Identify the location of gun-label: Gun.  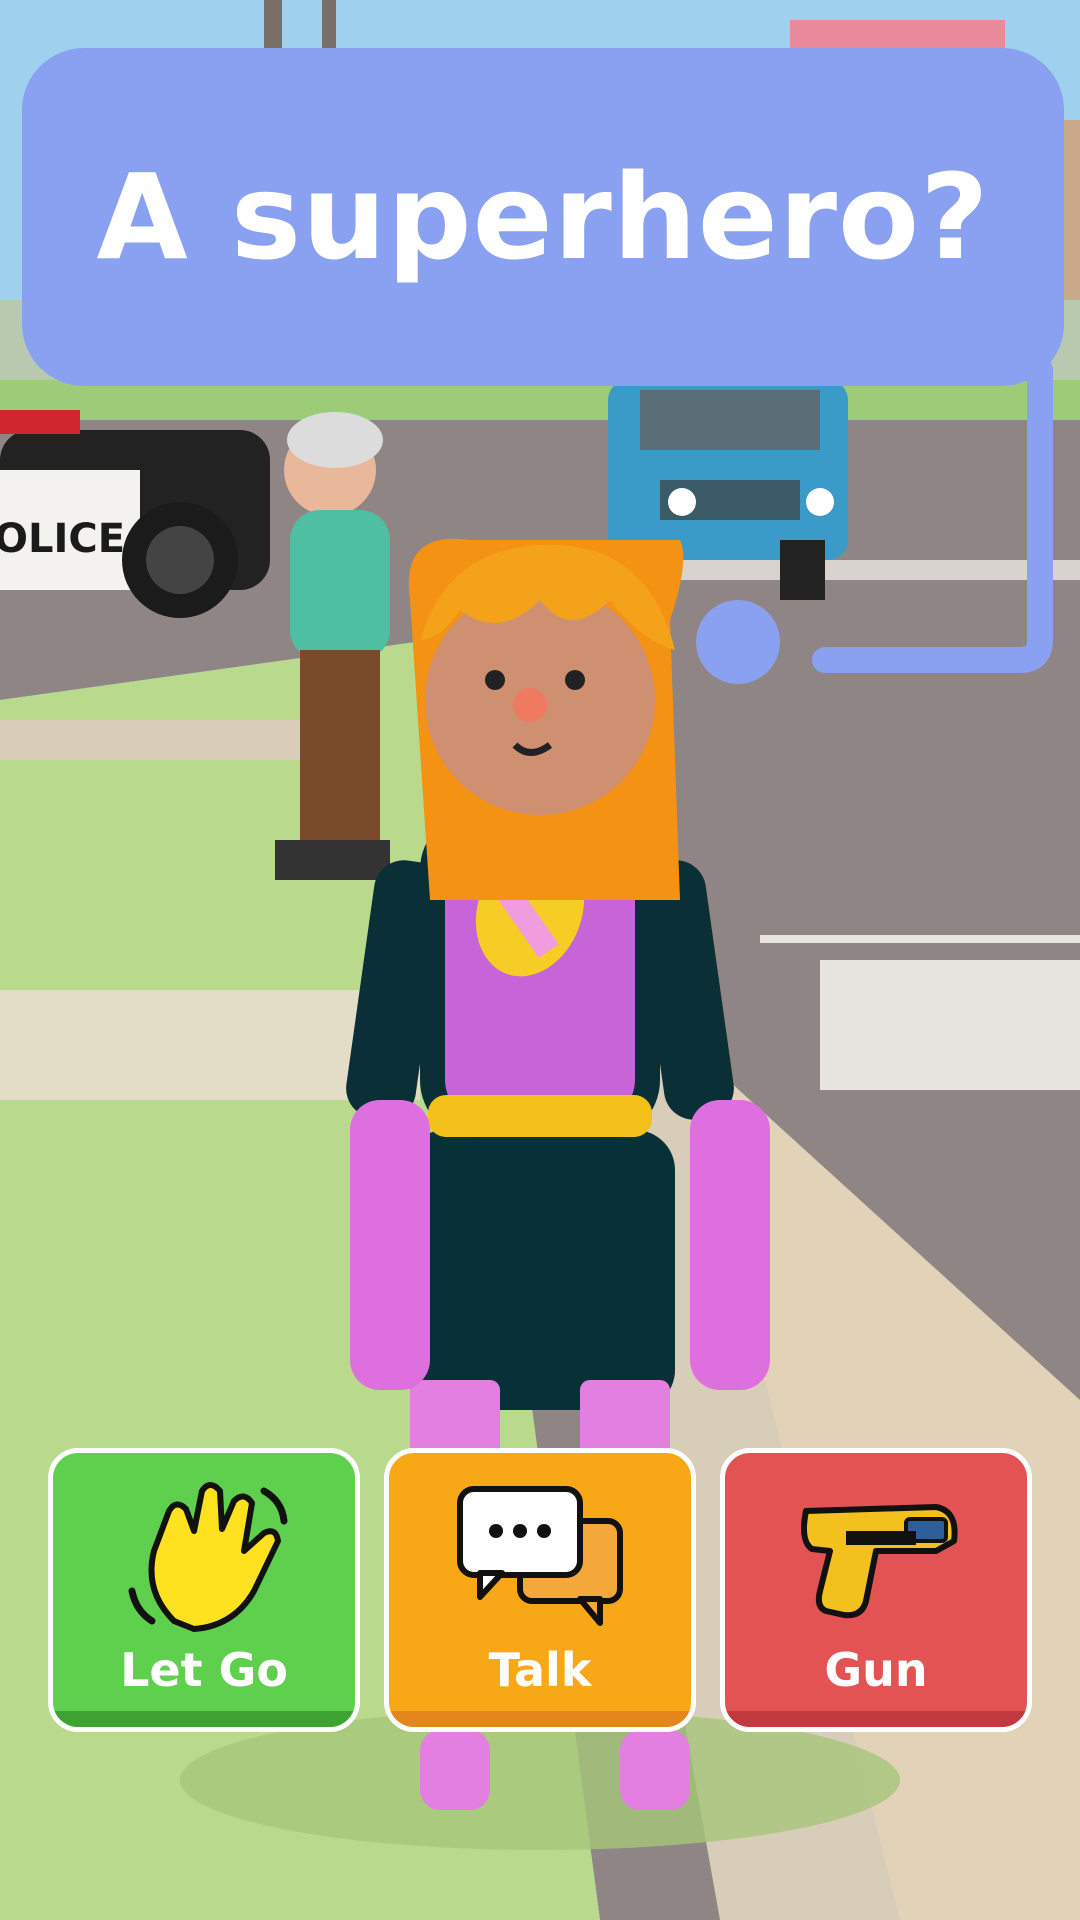
(876, 1670).